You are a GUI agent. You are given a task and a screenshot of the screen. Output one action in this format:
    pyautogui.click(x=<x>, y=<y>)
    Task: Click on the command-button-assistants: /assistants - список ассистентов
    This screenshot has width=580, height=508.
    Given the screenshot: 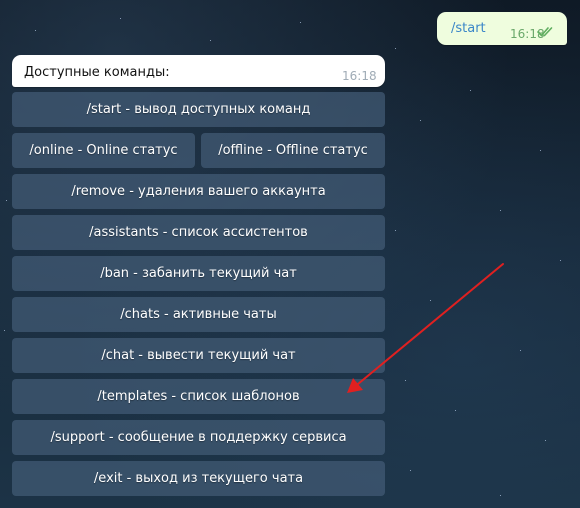 What is the action you would take?
    pyautogui.click(x=198, y=232)
    